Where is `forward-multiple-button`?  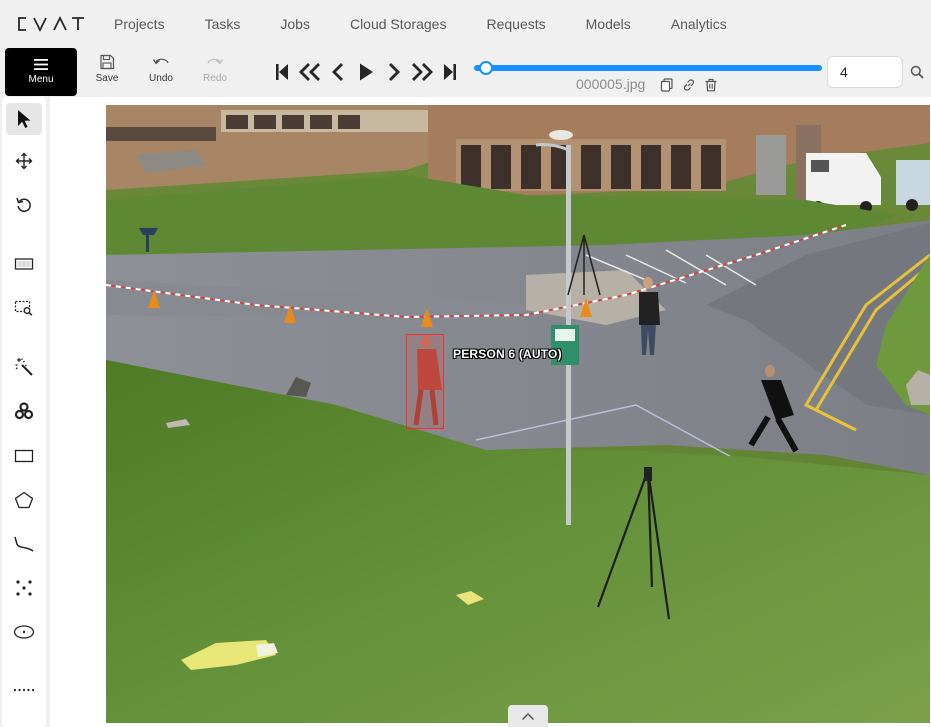
forward-multiple-button is located at coordinates (422, 72).